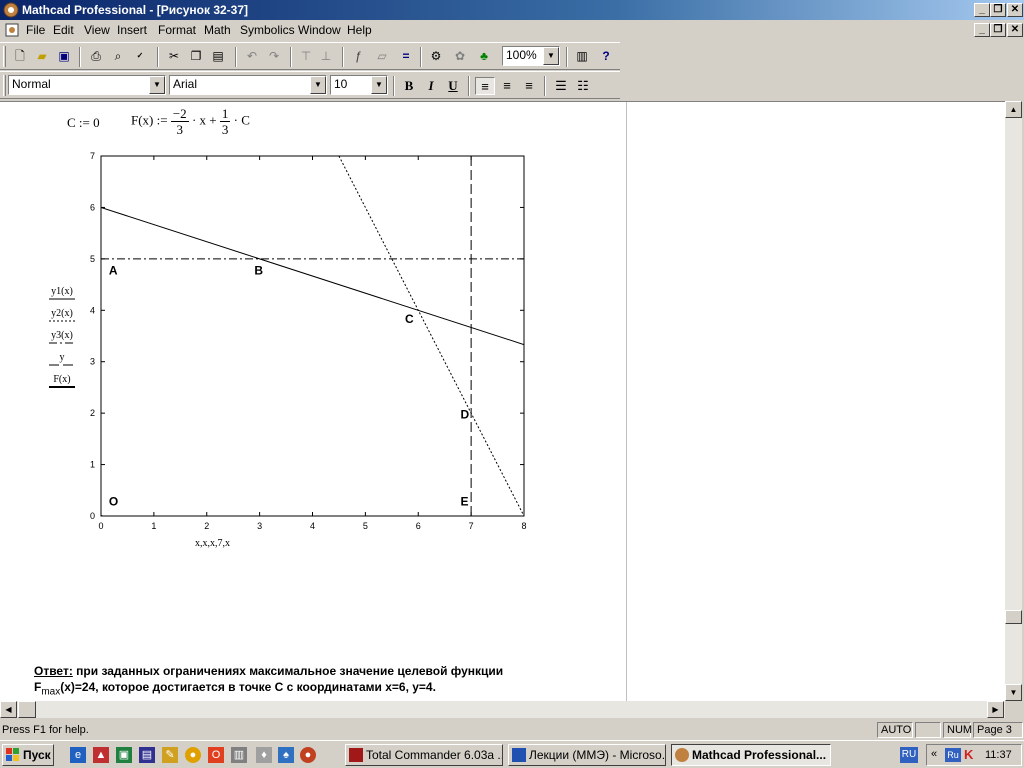 The height and width of the screenshot is (768, 1024). What do you see at coordinates (92, 207) in the screenshot?
I see `y-tick-label: 6` at bounding box center [92, 207].